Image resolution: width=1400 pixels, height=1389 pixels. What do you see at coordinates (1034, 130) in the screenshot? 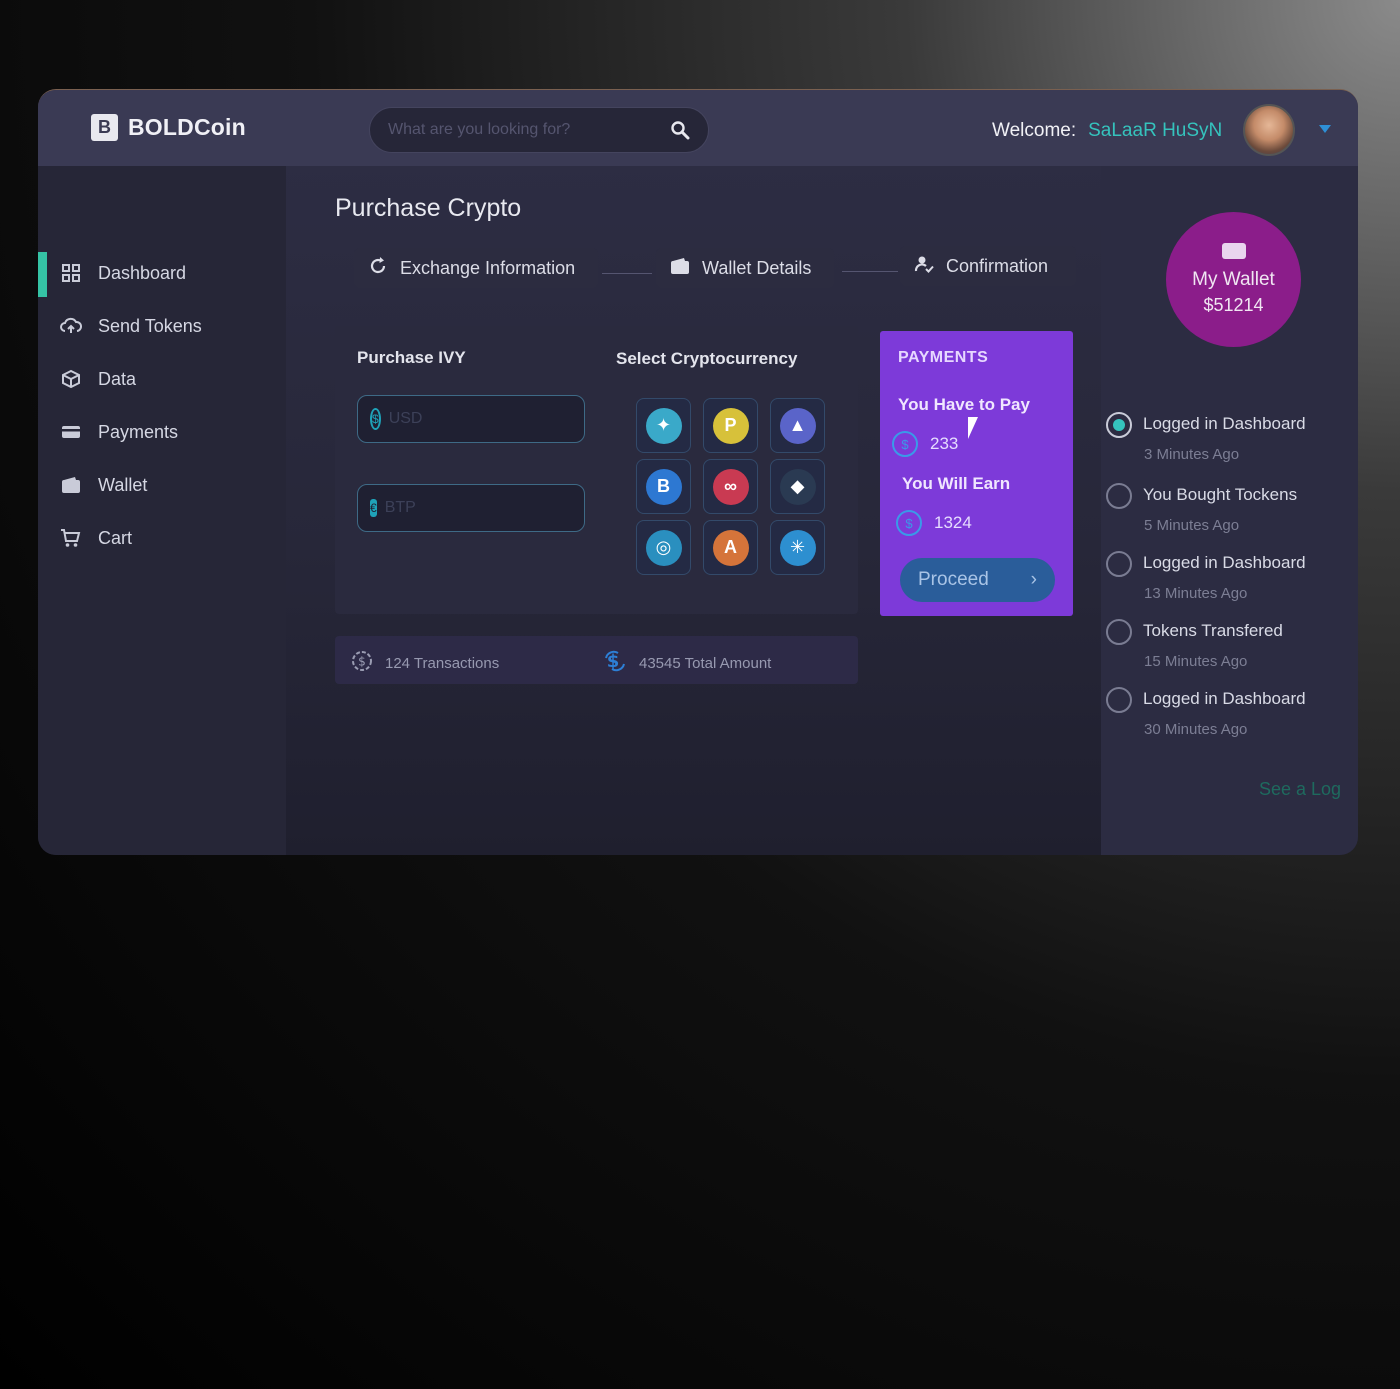
I see `welcome-label: Welcome:` at bounding box center [1034, 130].